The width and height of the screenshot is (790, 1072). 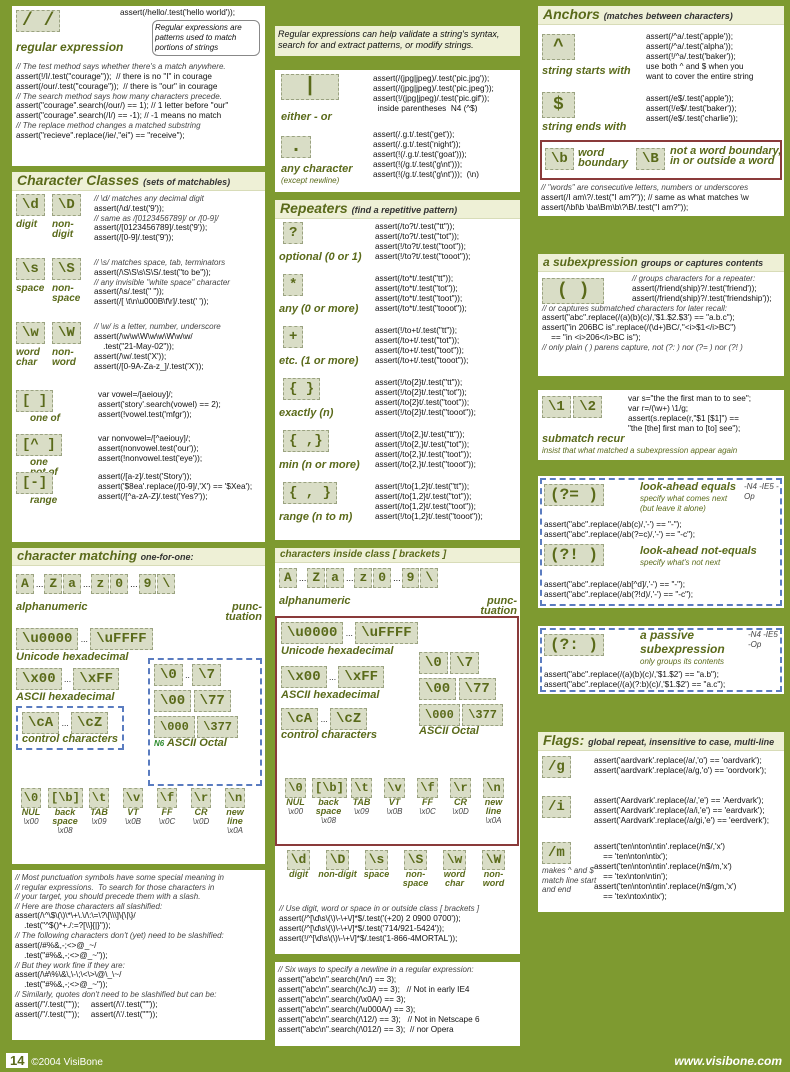 I want to click on class-line: // \d/ matches any decimal digit, so click(x=149, y=198).